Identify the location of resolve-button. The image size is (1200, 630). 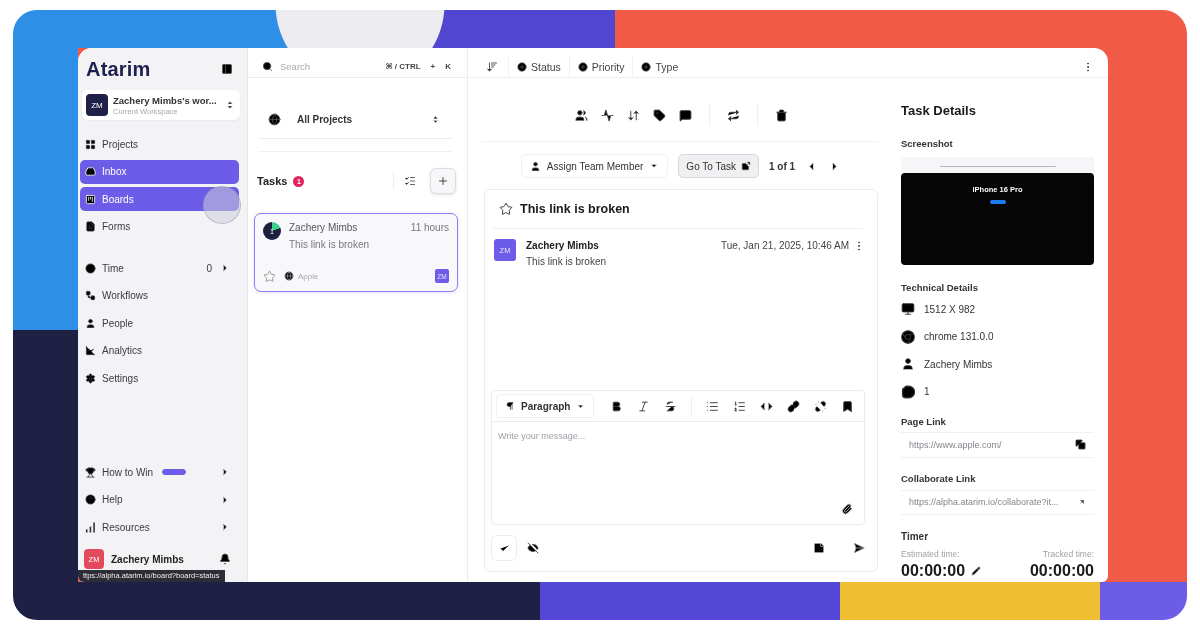
(504, 548).